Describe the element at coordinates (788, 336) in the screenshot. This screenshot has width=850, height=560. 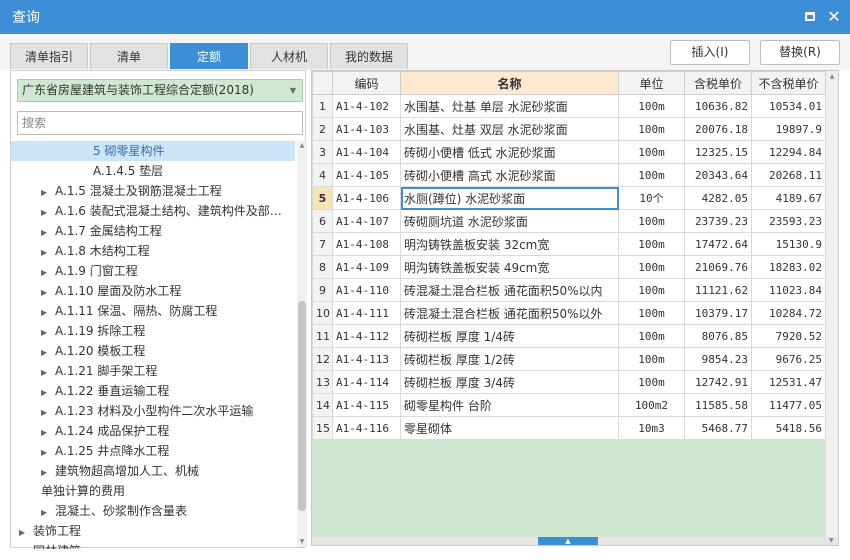
I see `cell-notax-price: 7920.52` at that location.